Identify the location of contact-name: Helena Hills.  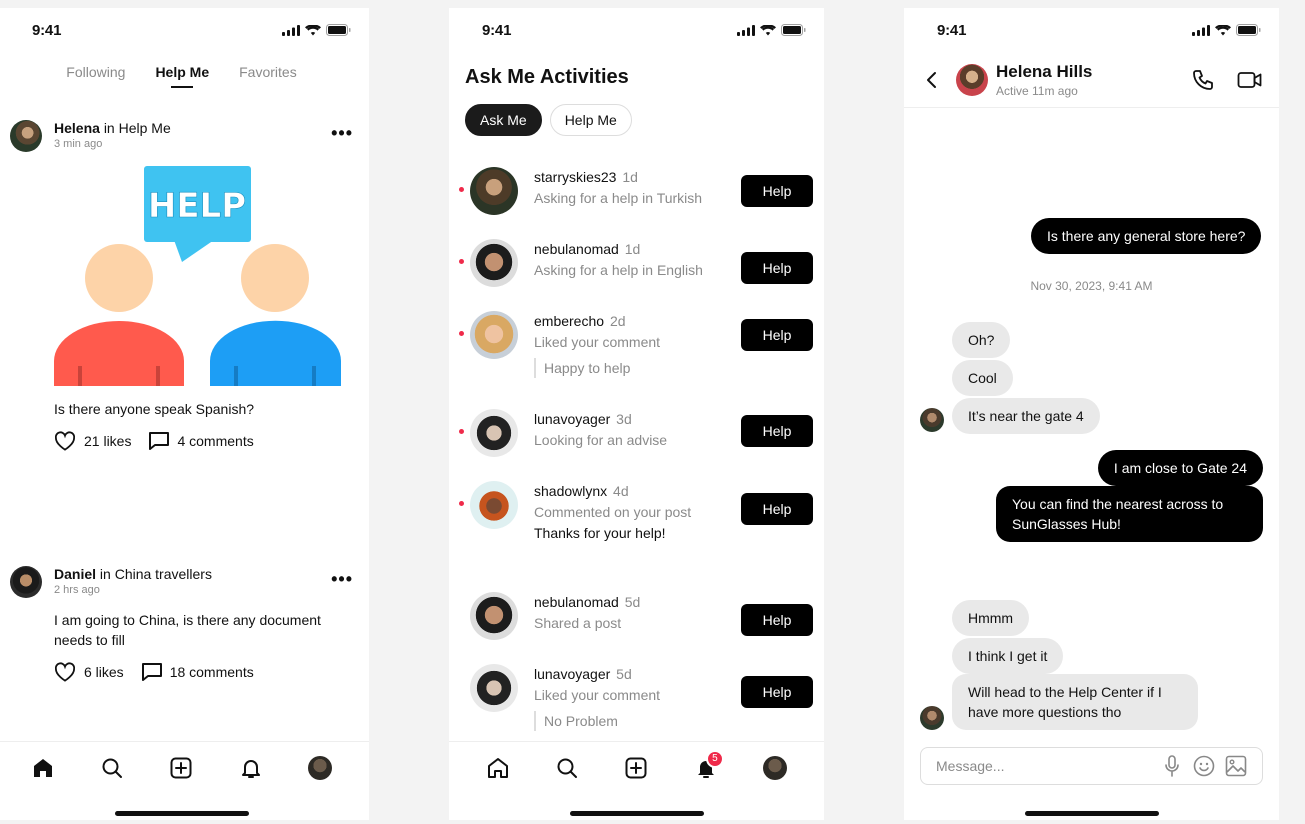
(1044, 72).